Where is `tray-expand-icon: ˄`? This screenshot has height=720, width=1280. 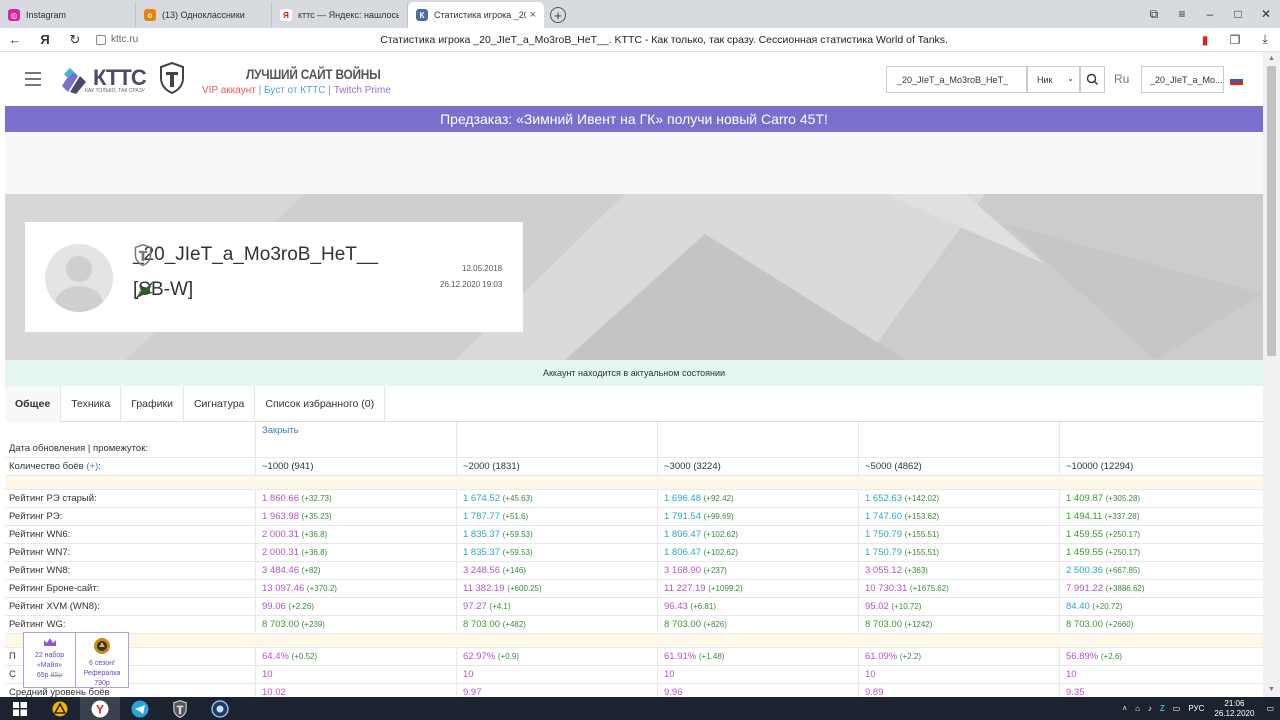
tray-expand-icon: ˄ is located at coordinates (1124, 708).